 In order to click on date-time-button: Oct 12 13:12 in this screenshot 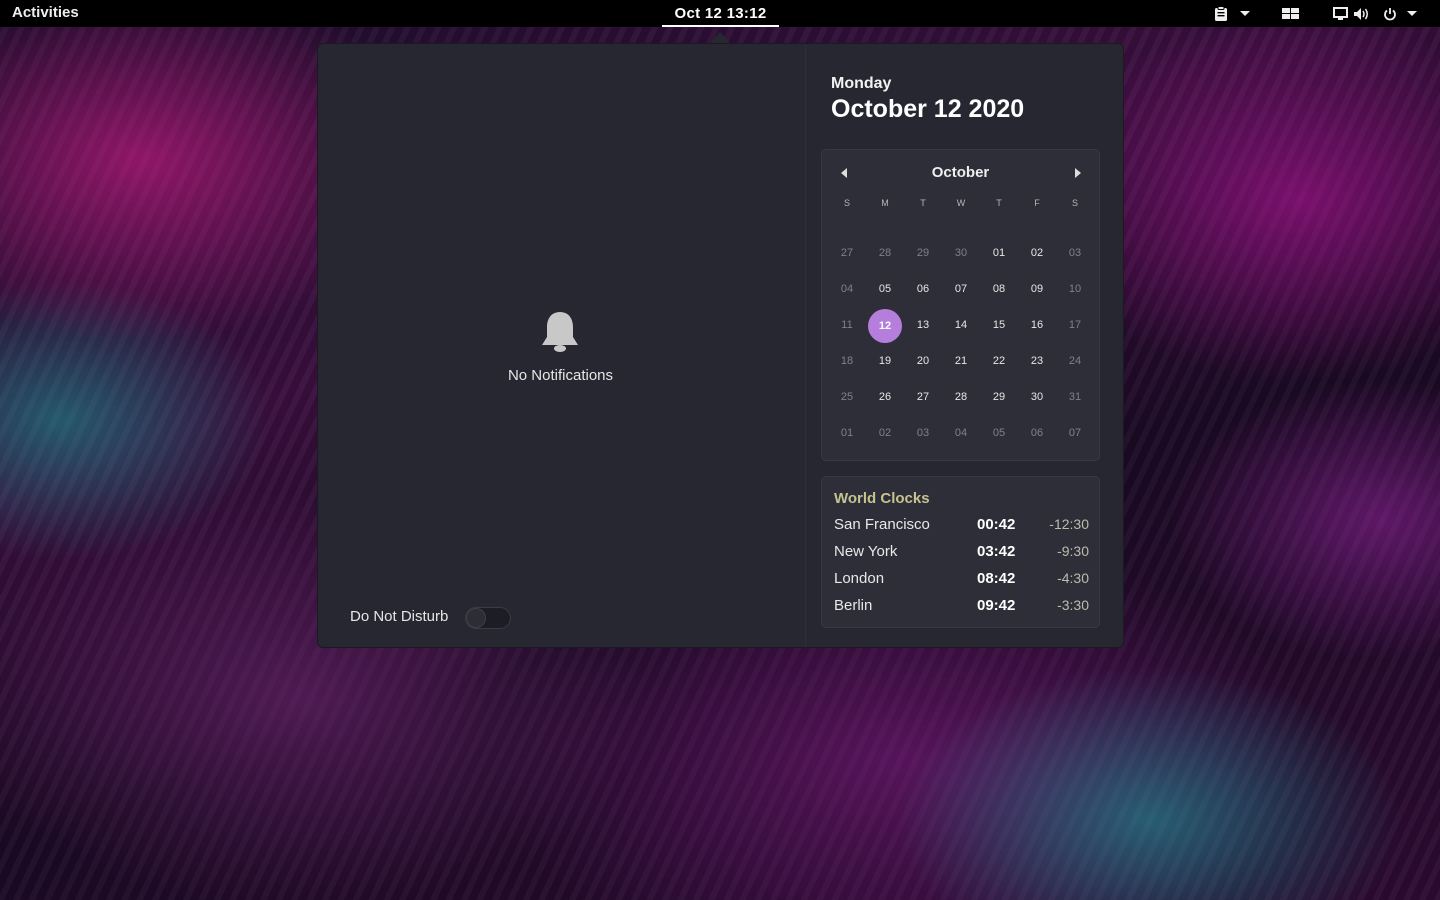, I will do `click(720, 13)`.